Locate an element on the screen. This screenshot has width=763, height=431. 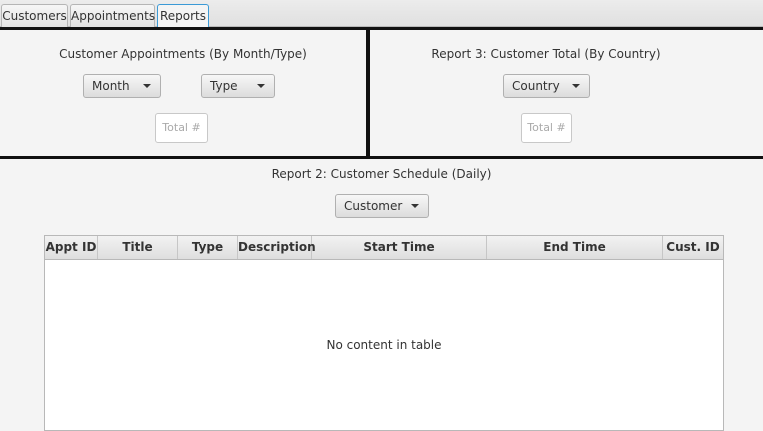
column-header-cust-id: Cust. ID is located at coordinates (693, 247).